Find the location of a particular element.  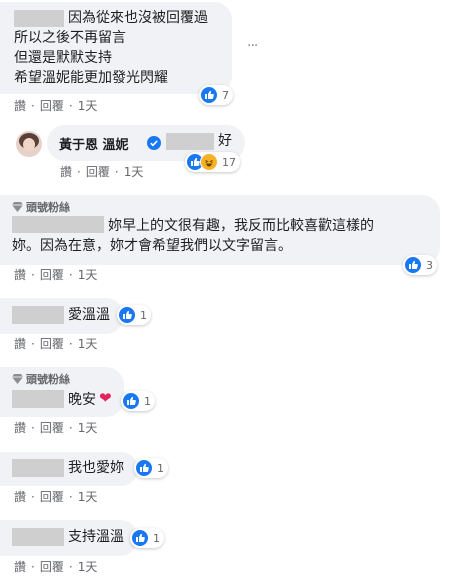

haha-reaction-icon is located at coordinates (209, 162).